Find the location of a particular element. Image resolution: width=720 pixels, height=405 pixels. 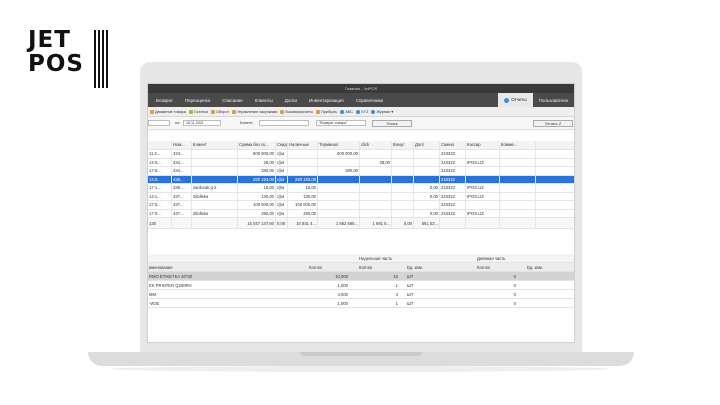

table-row: EK PRINTER Q260RH 1,000 1 ШТ 0 is located at coordinates (361, 285).